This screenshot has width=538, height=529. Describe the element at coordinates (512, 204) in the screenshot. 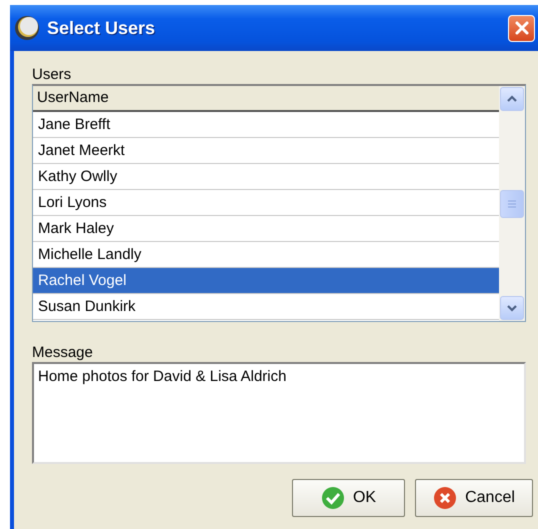

I see `scroll-thumb` at that location.